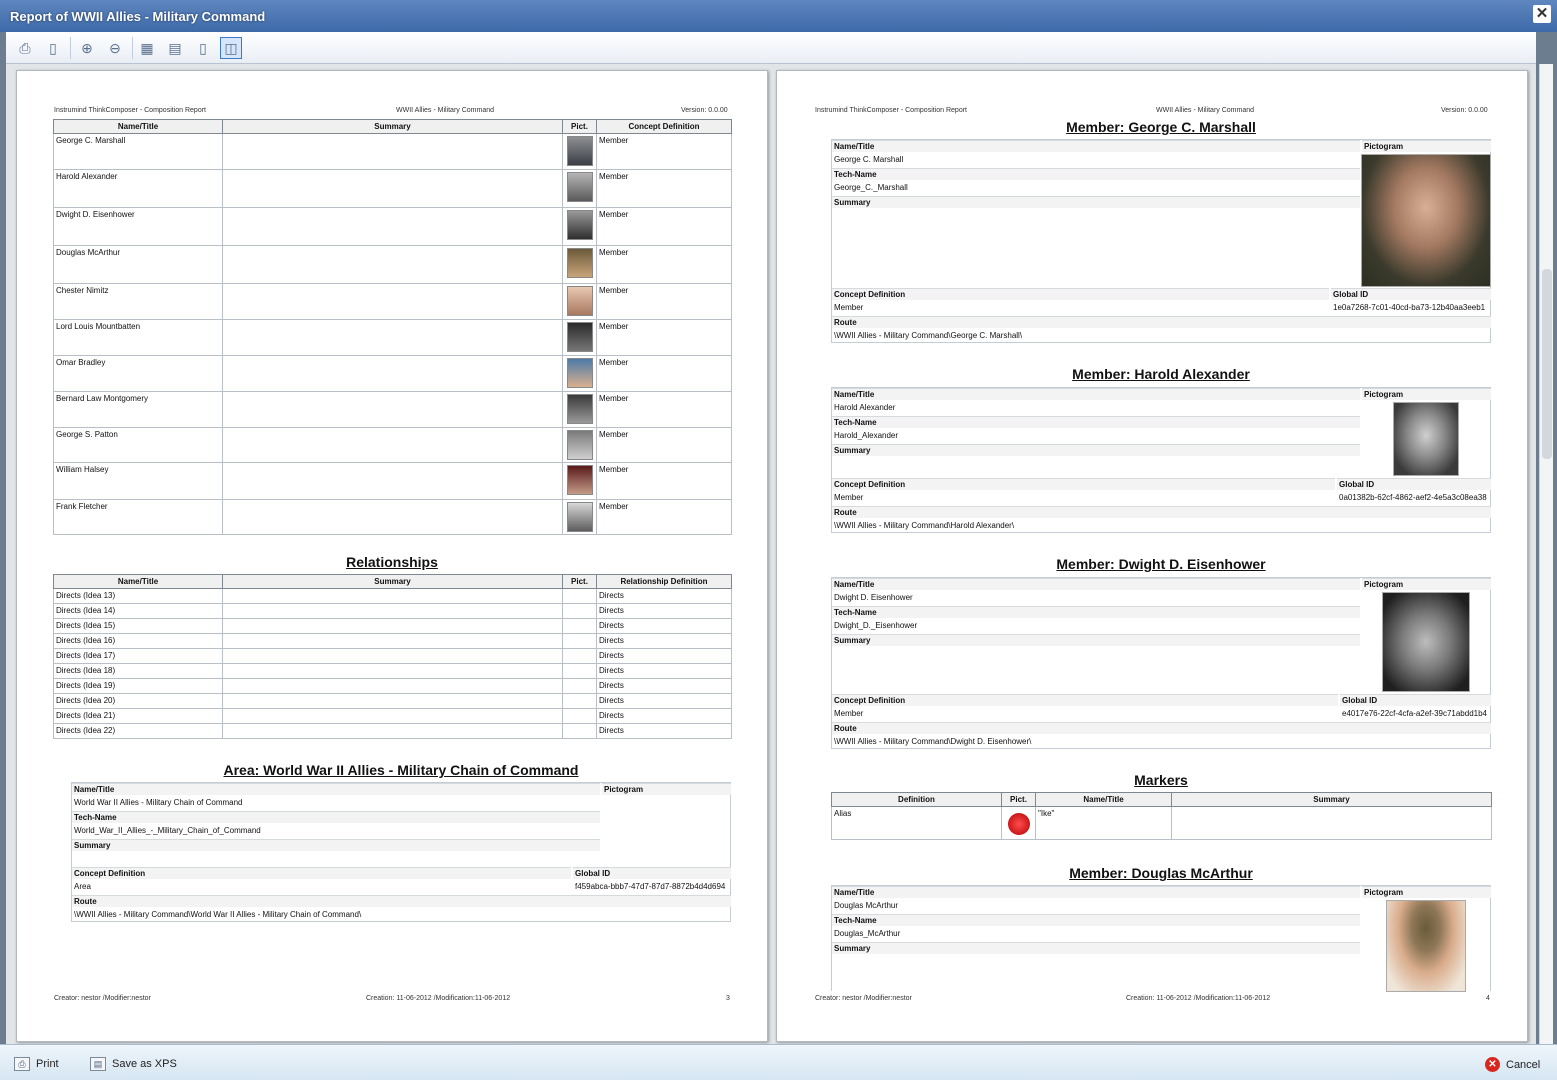 The width and height of the screenshot is (1557, 1080). What do you see at coordinates (138, 656) in the screenshot?
I see `cell-name: Directs (Idea 17)` at bounding box center [138, 656].